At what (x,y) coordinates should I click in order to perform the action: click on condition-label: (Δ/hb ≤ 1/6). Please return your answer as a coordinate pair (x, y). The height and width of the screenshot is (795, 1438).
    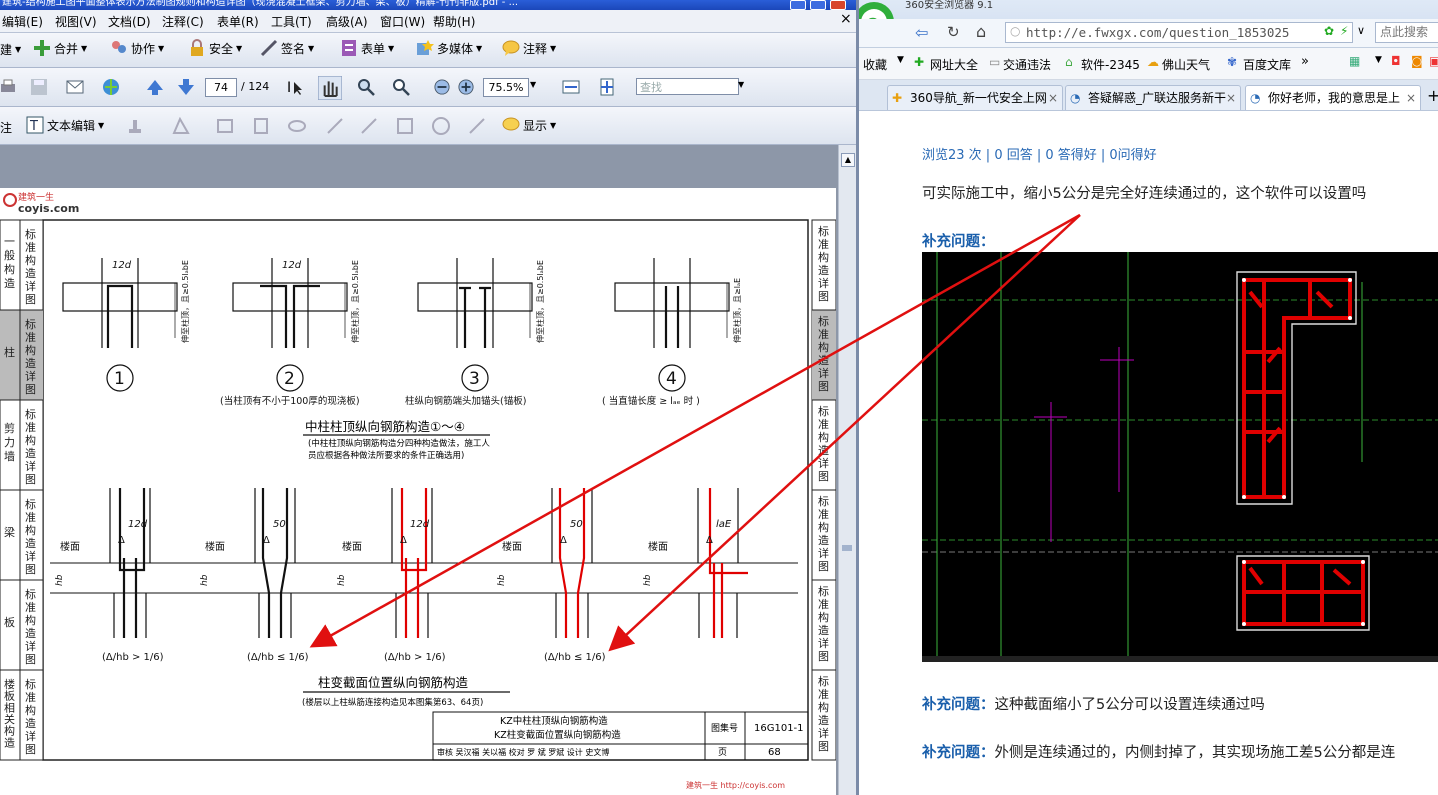
    Looking at the image, I should click on (278, 657).